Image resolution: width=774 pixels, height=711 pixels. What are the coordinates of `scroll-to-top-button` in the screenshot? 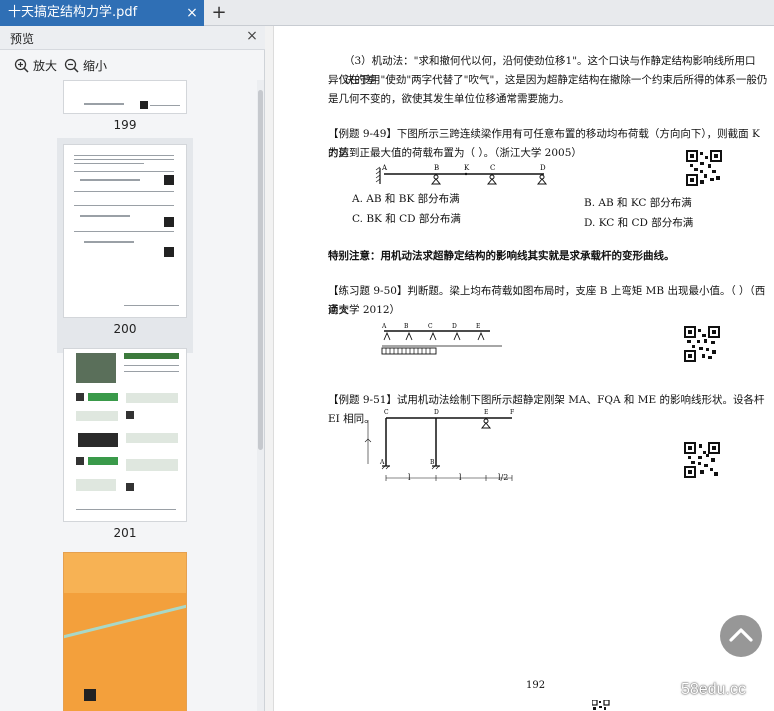 It's located at (741, 636).